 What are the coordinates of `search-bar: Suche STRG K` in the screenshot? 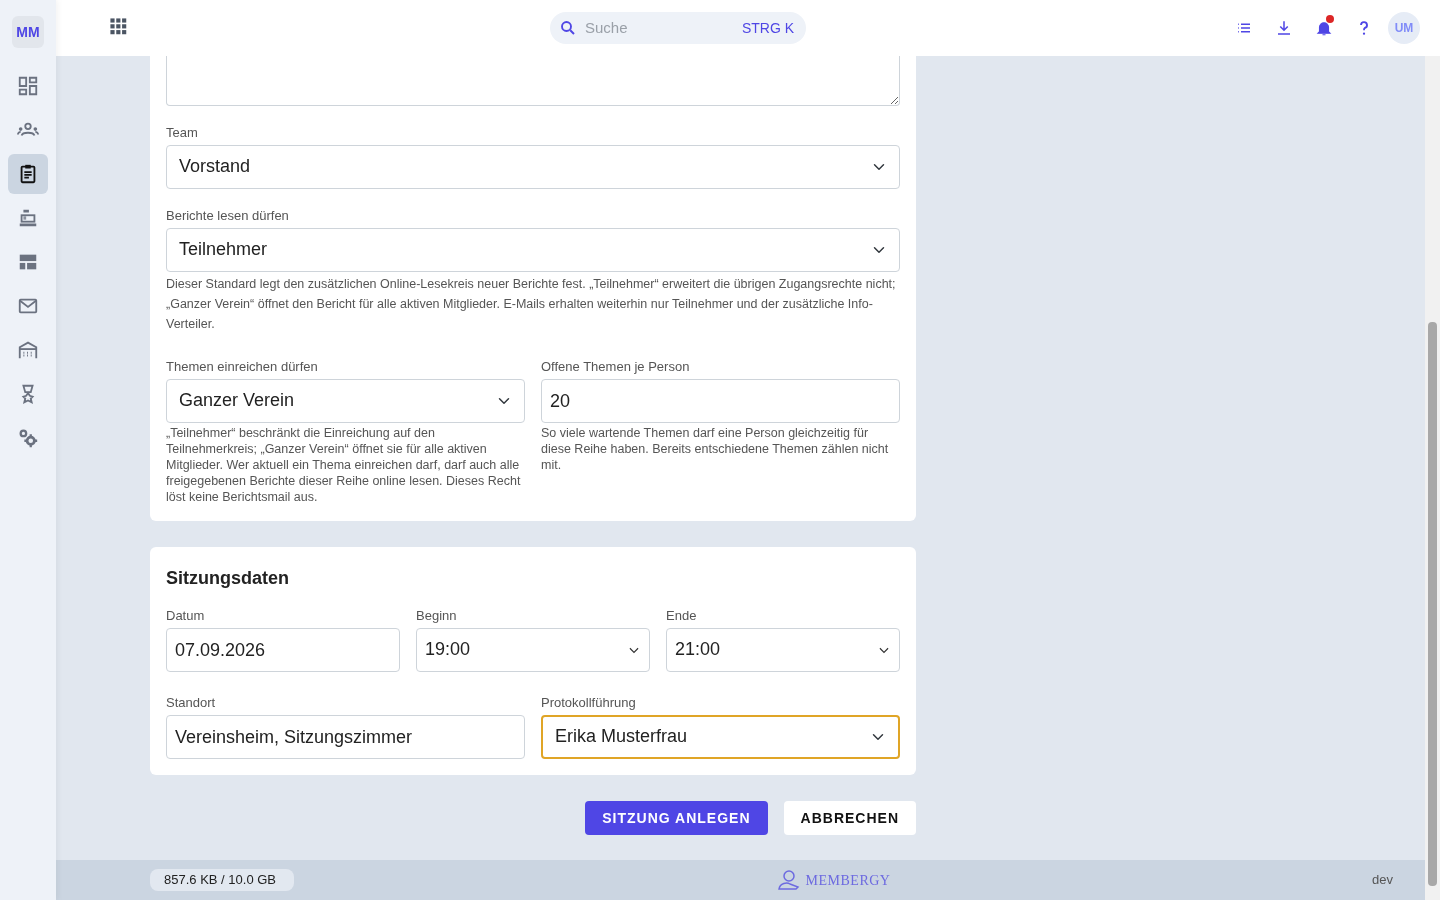 It's located at (678, 28).